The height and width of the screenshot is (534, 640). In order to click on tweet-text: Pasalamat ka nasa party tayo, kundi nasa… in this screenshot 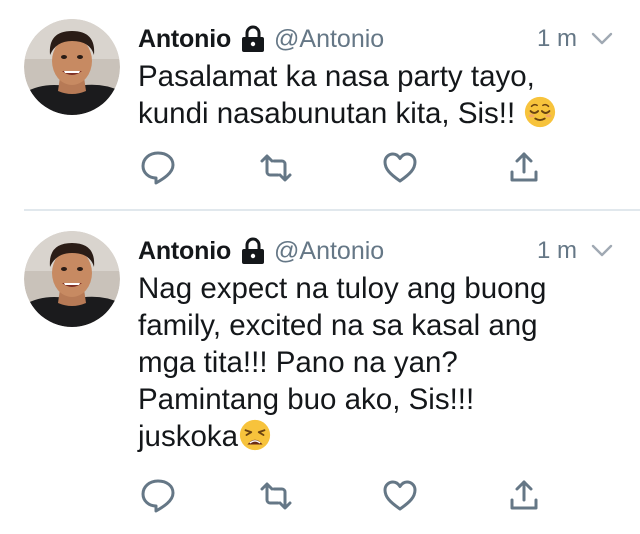, I will do `click(373, 98)`.